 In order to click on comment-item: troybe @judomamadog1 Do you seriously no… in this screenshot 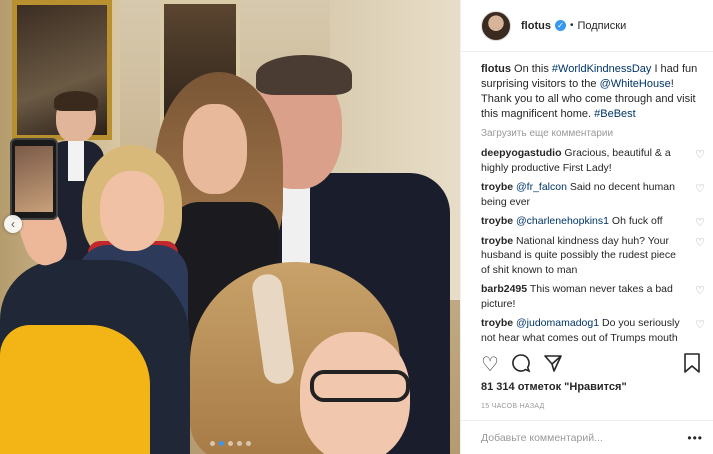, I will do `click(594, 331)`.